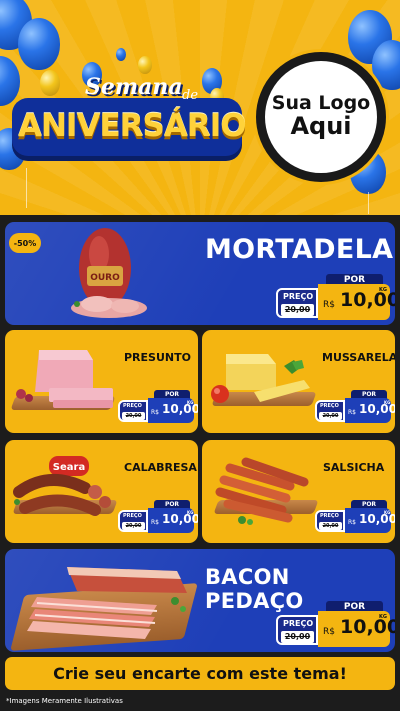 The height and width of the screenshot is (711, 400). I want to click on your-logo-placeholder: Sua Logo Aqui, so click(321, 117).